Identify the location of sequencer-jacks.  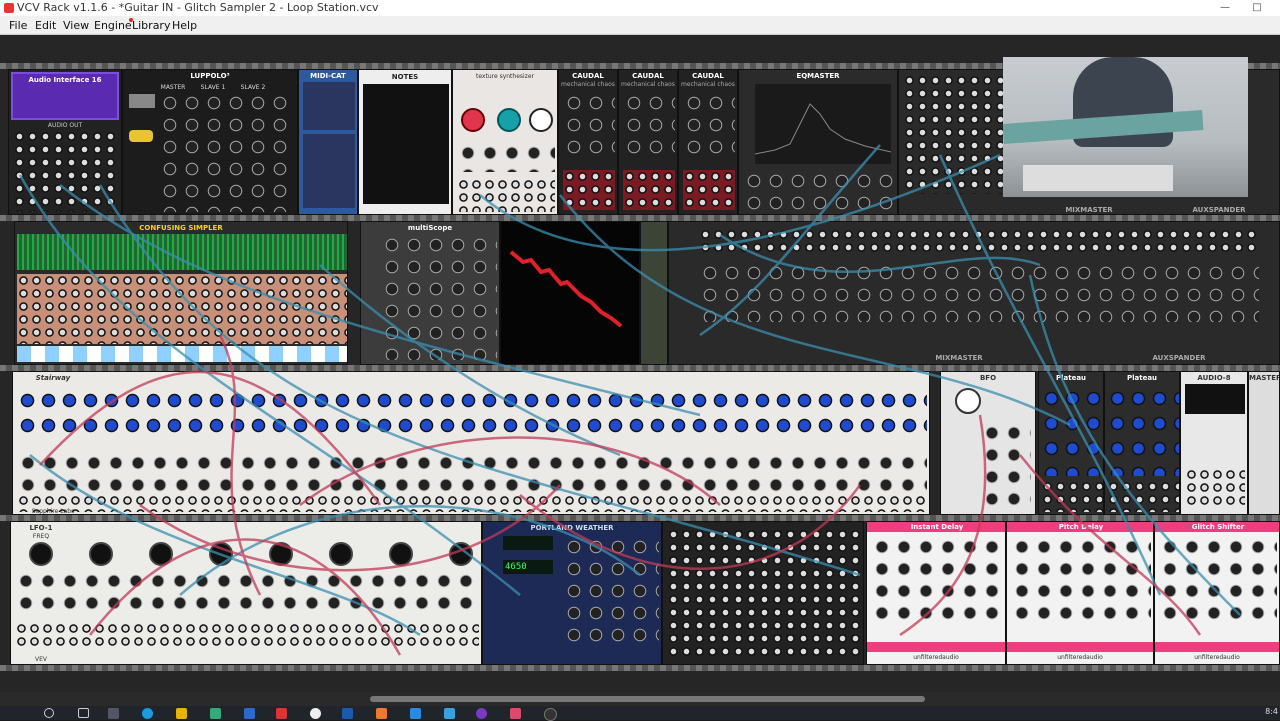
(764, 593).